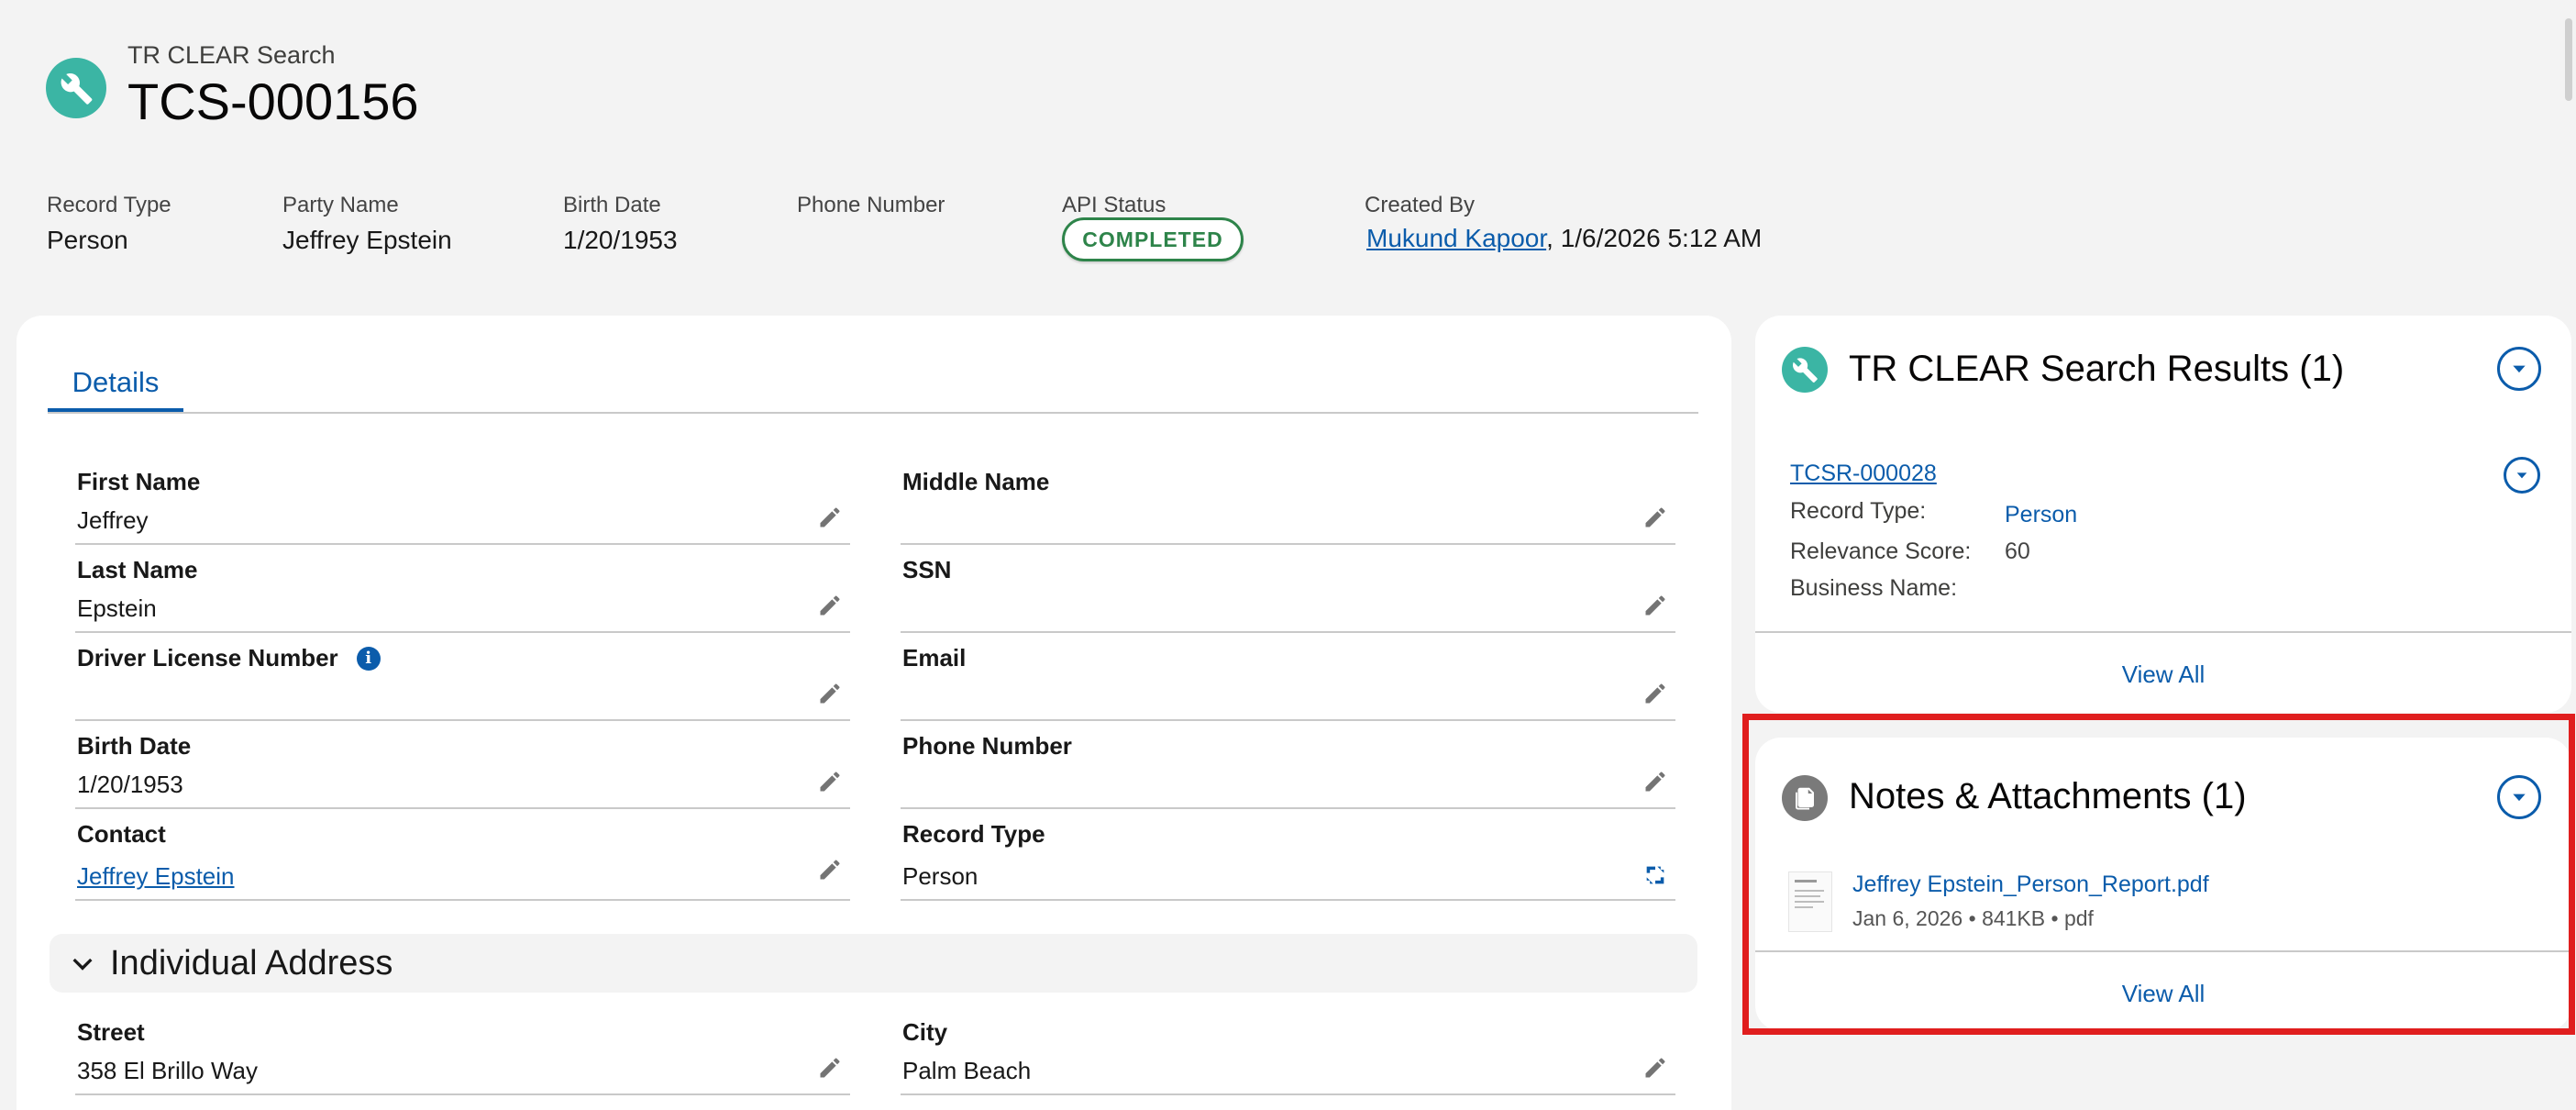 The width and height of the screenshot is (2576, 1110). Describe the element at coordinates (139, 481) in the screenshot. I see `field-label: First Name` at that location.